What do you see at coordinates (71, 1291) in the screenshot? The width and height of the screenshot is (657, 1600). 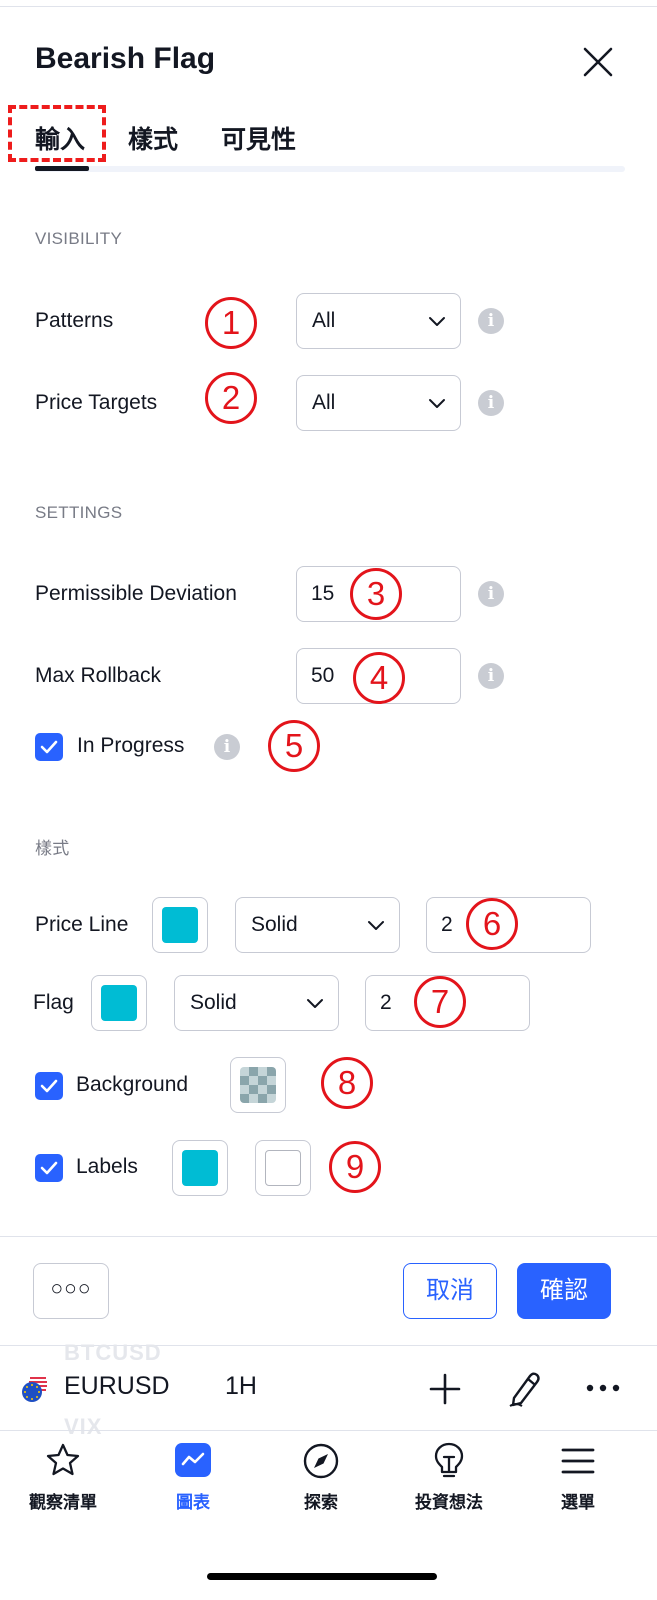 I see `more-options-button: ○○○` at bounding box center [71, 1291].